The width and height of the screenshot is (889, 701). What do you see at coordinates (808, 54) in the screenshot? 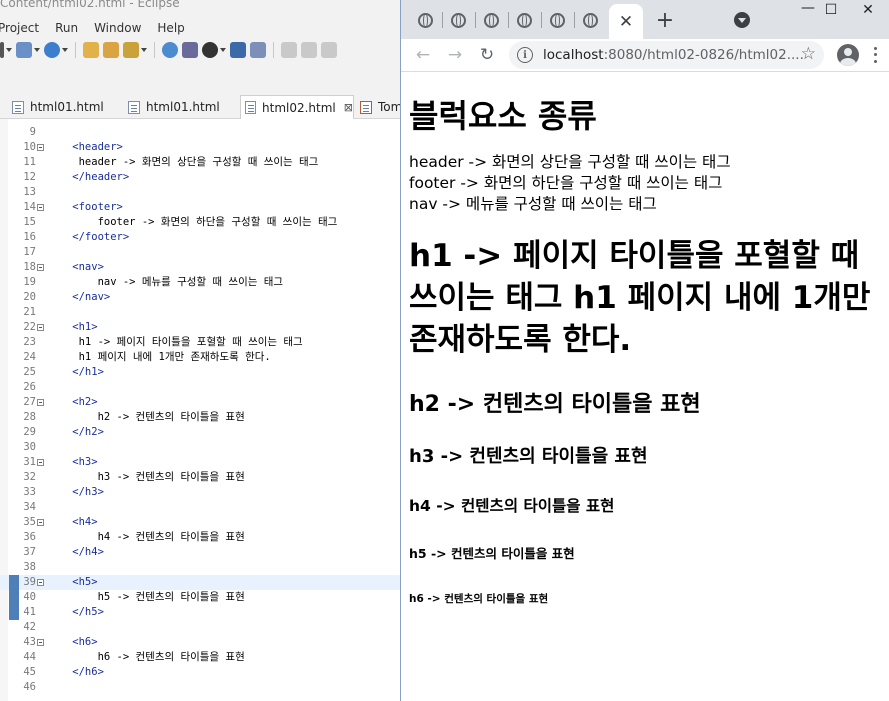
I see `bookmark-star-icon: ☆` at bounding box center [808, 54].